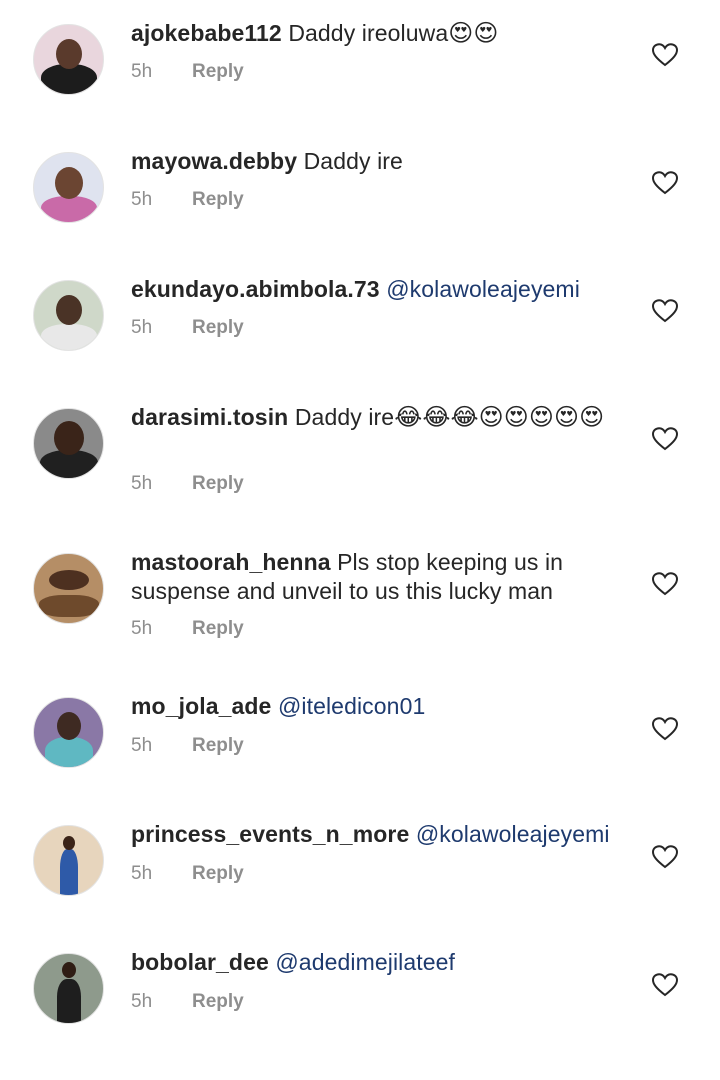 The image size is (720, 1080). I want to click on comment-username: mayowa.debby, so click(214, 161).